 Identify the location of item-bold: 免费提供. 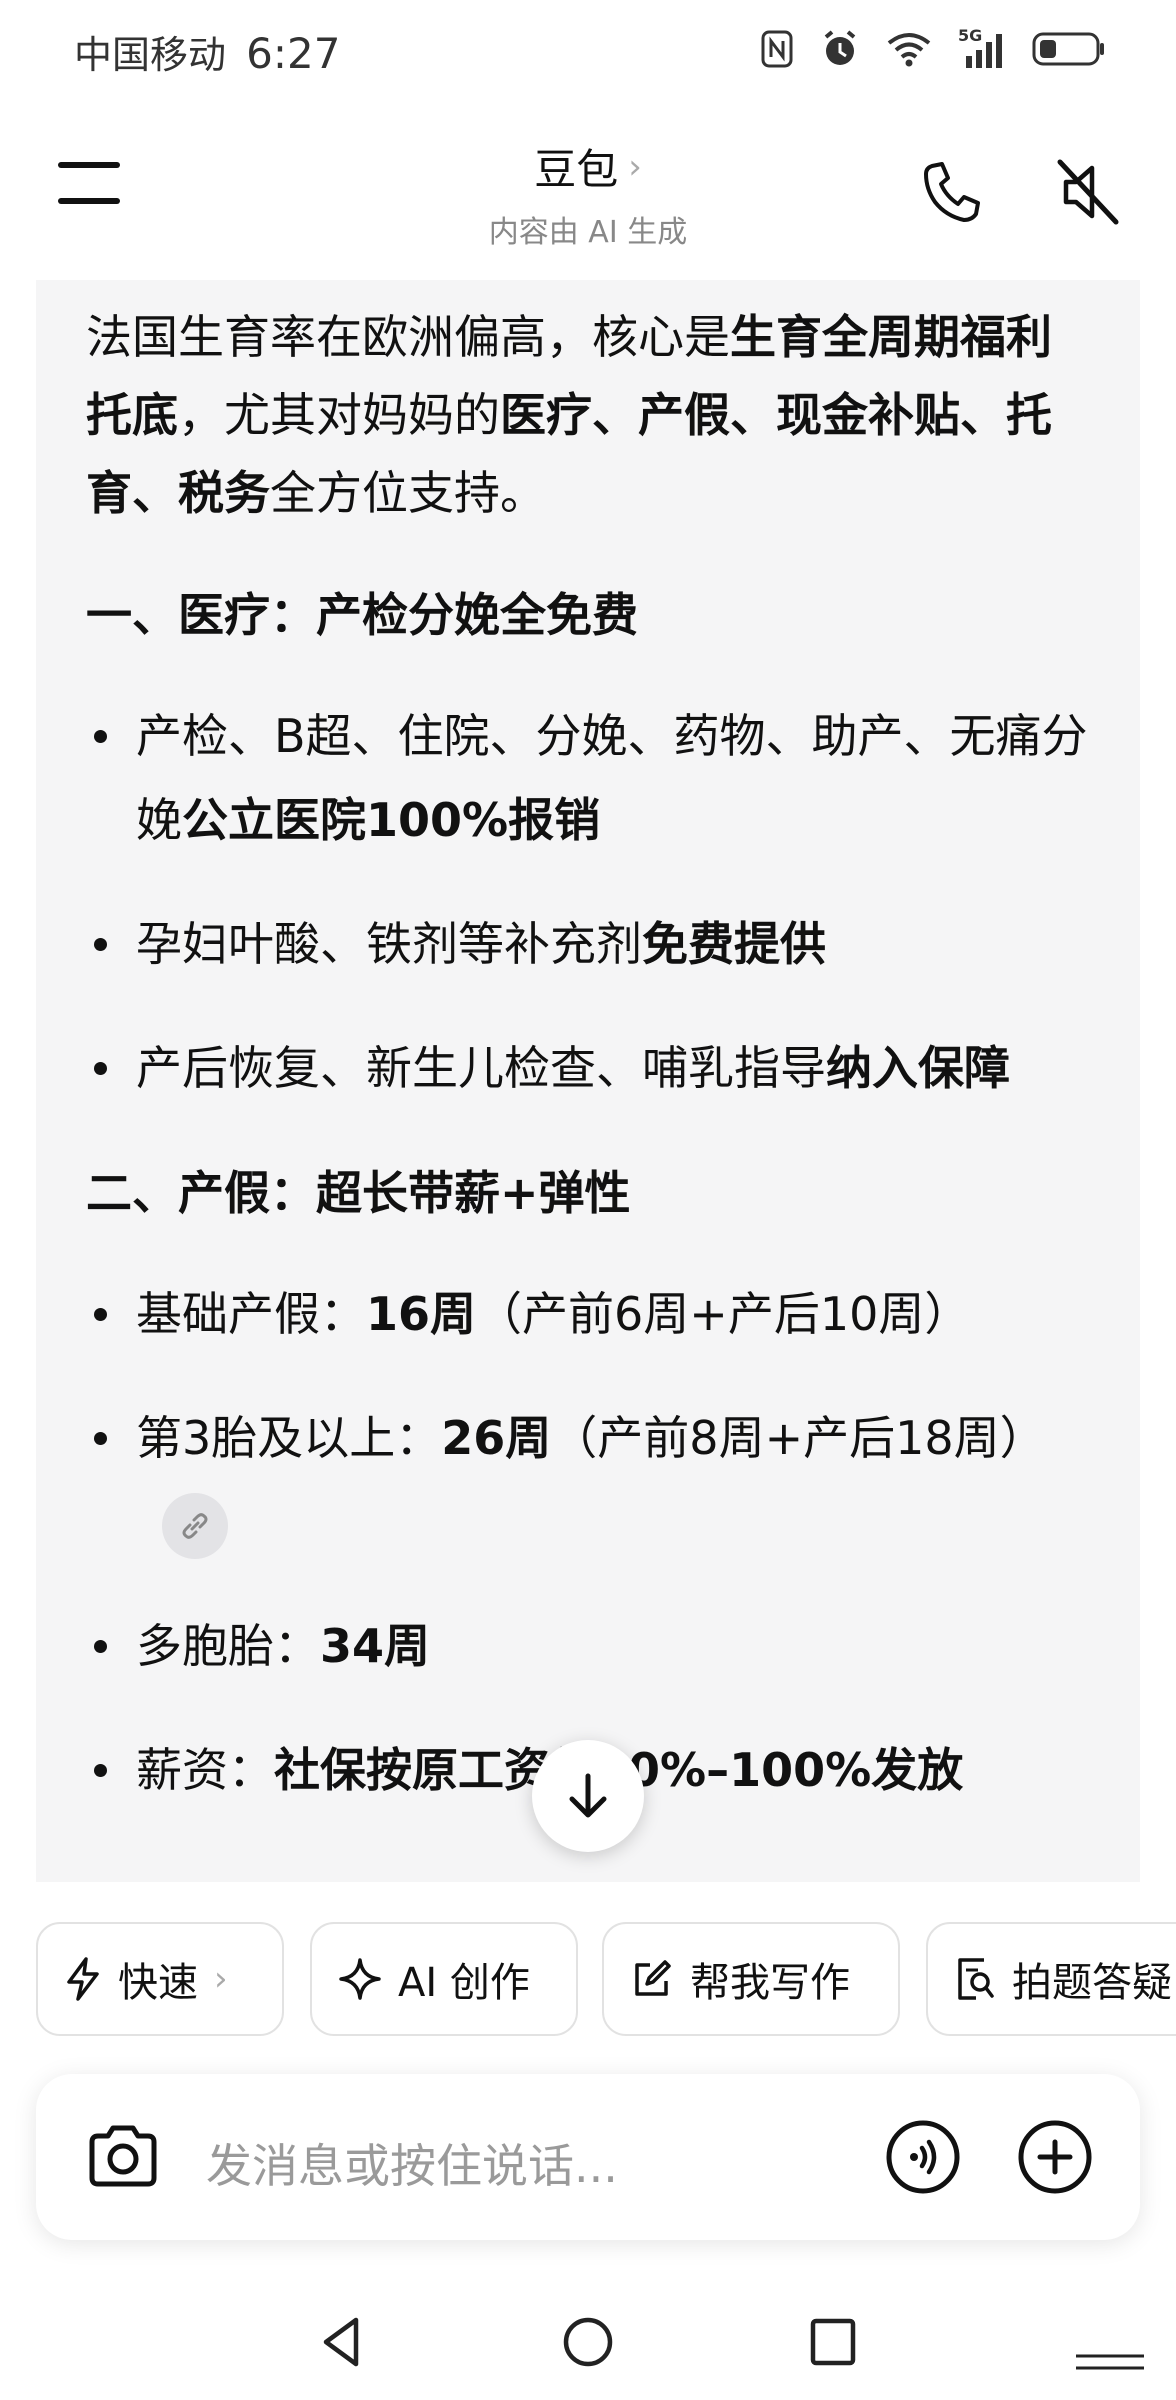
(734, 944).